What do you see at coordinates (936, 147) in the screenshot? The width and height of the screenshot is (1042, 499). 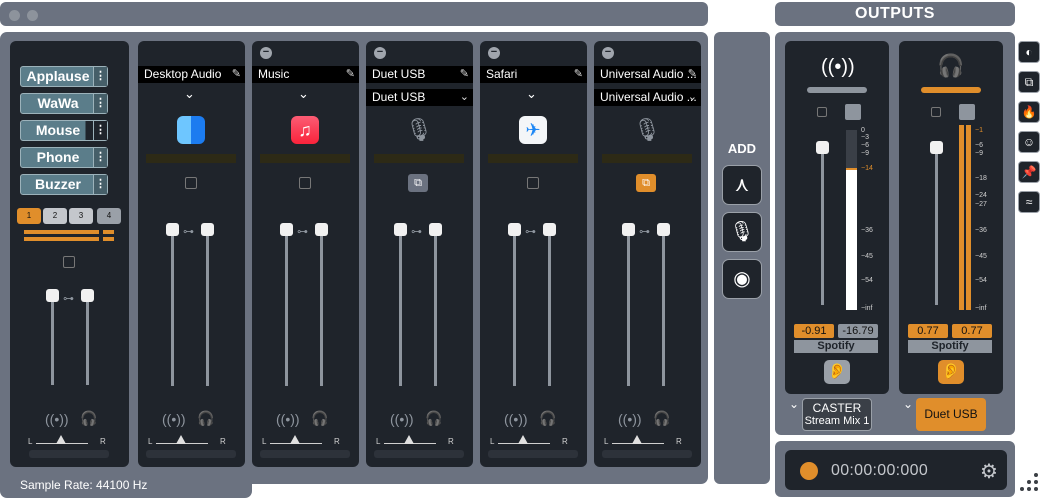 I see `output-fader-knob` at bounding box center [936, 147].